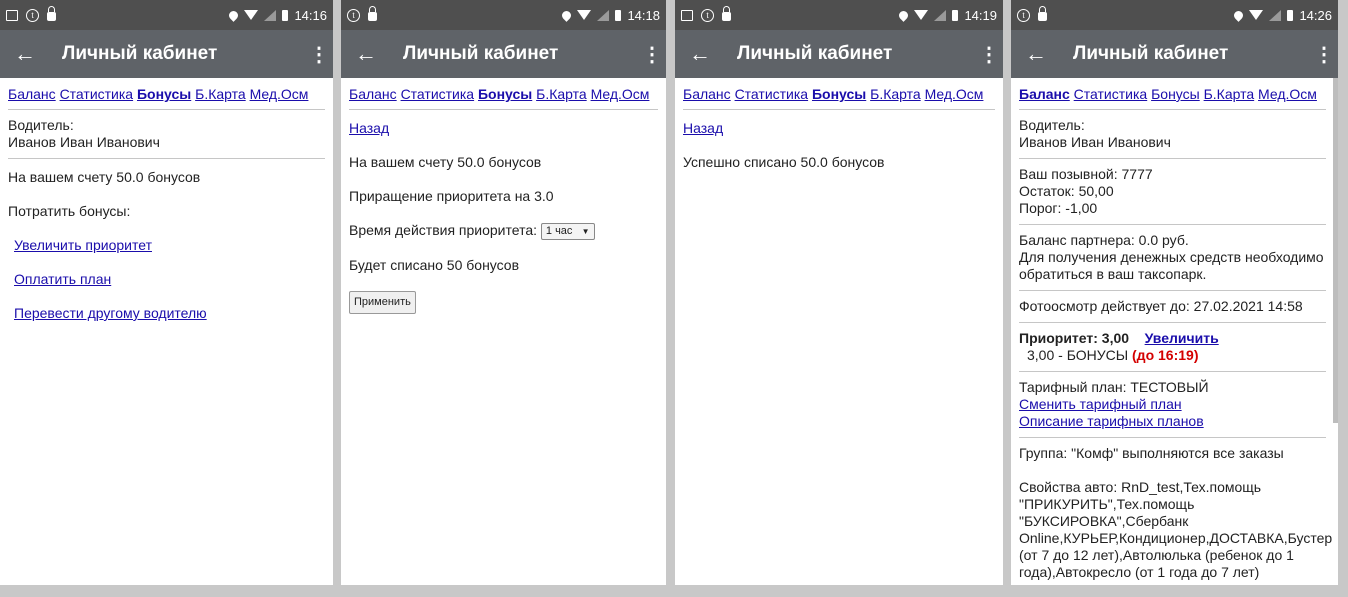  I want to click on group-info: Группа: "Комф" выполняются все заказы, so click(1151, 453).